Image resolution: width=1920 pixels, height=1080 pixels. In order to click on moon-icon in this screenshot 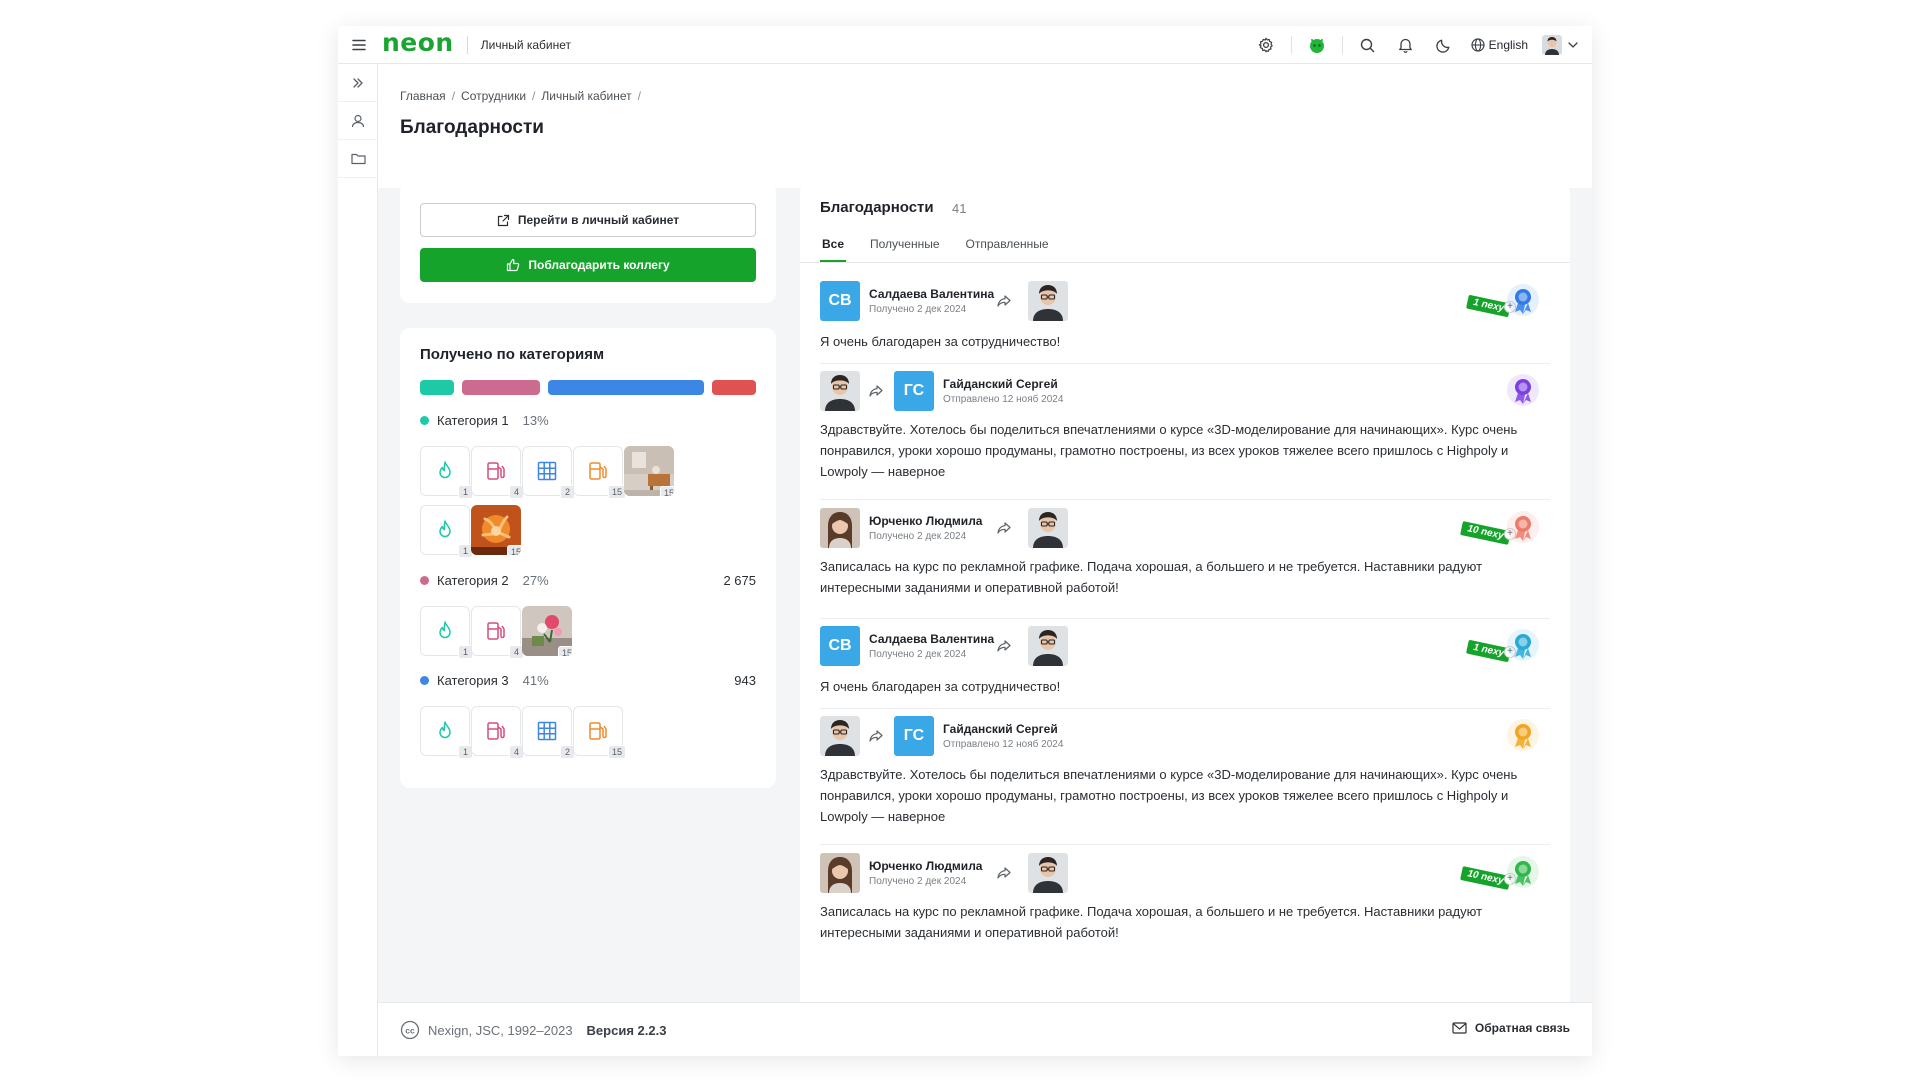, I will do `click(1444, 45)`.